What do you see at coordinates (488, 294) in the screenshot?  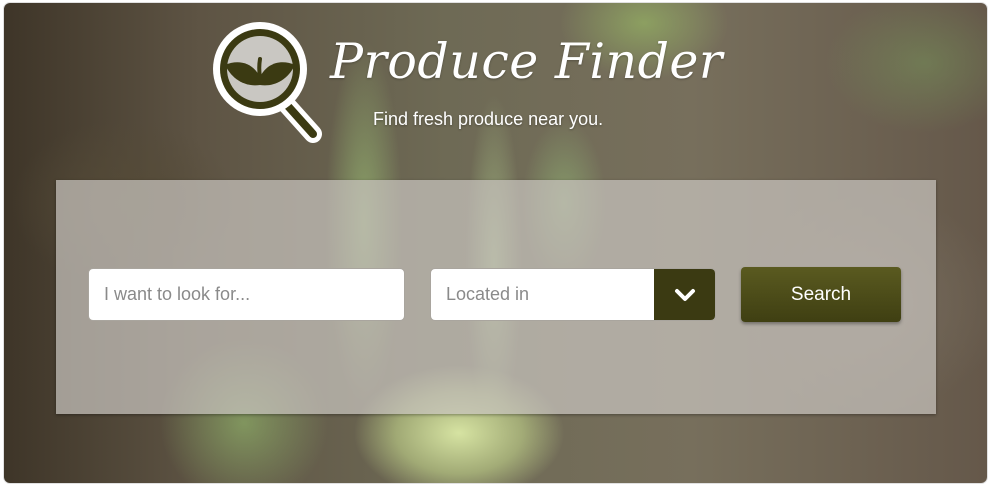 I see `location-placeholder: Located in` at bounding box center [488, 294].